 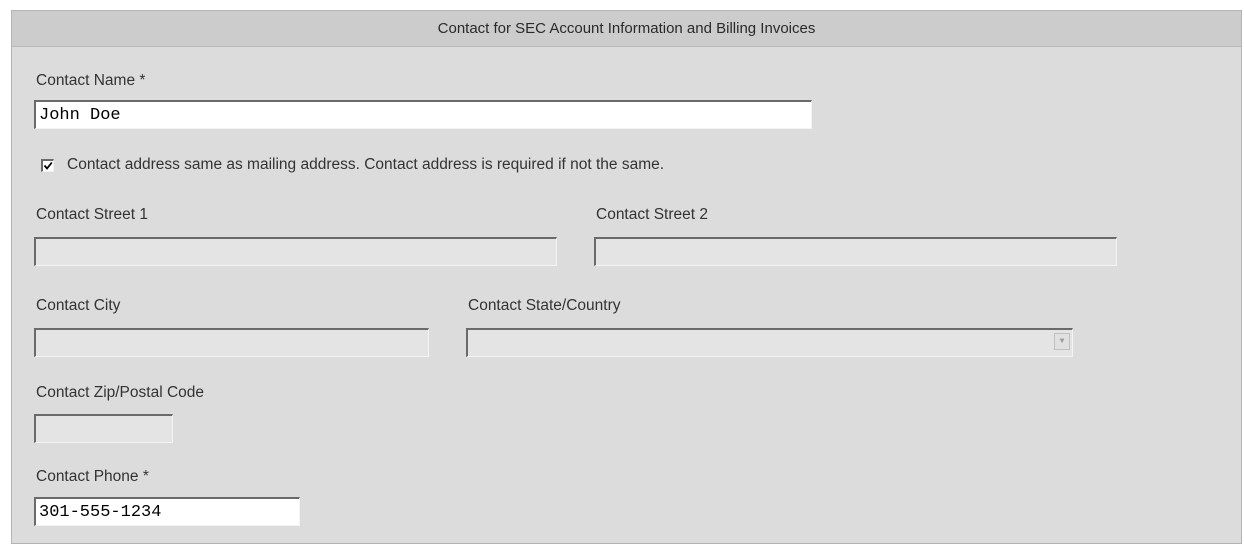 I want to click on contact-city-label: Contact City, so click(x=78, y=305).